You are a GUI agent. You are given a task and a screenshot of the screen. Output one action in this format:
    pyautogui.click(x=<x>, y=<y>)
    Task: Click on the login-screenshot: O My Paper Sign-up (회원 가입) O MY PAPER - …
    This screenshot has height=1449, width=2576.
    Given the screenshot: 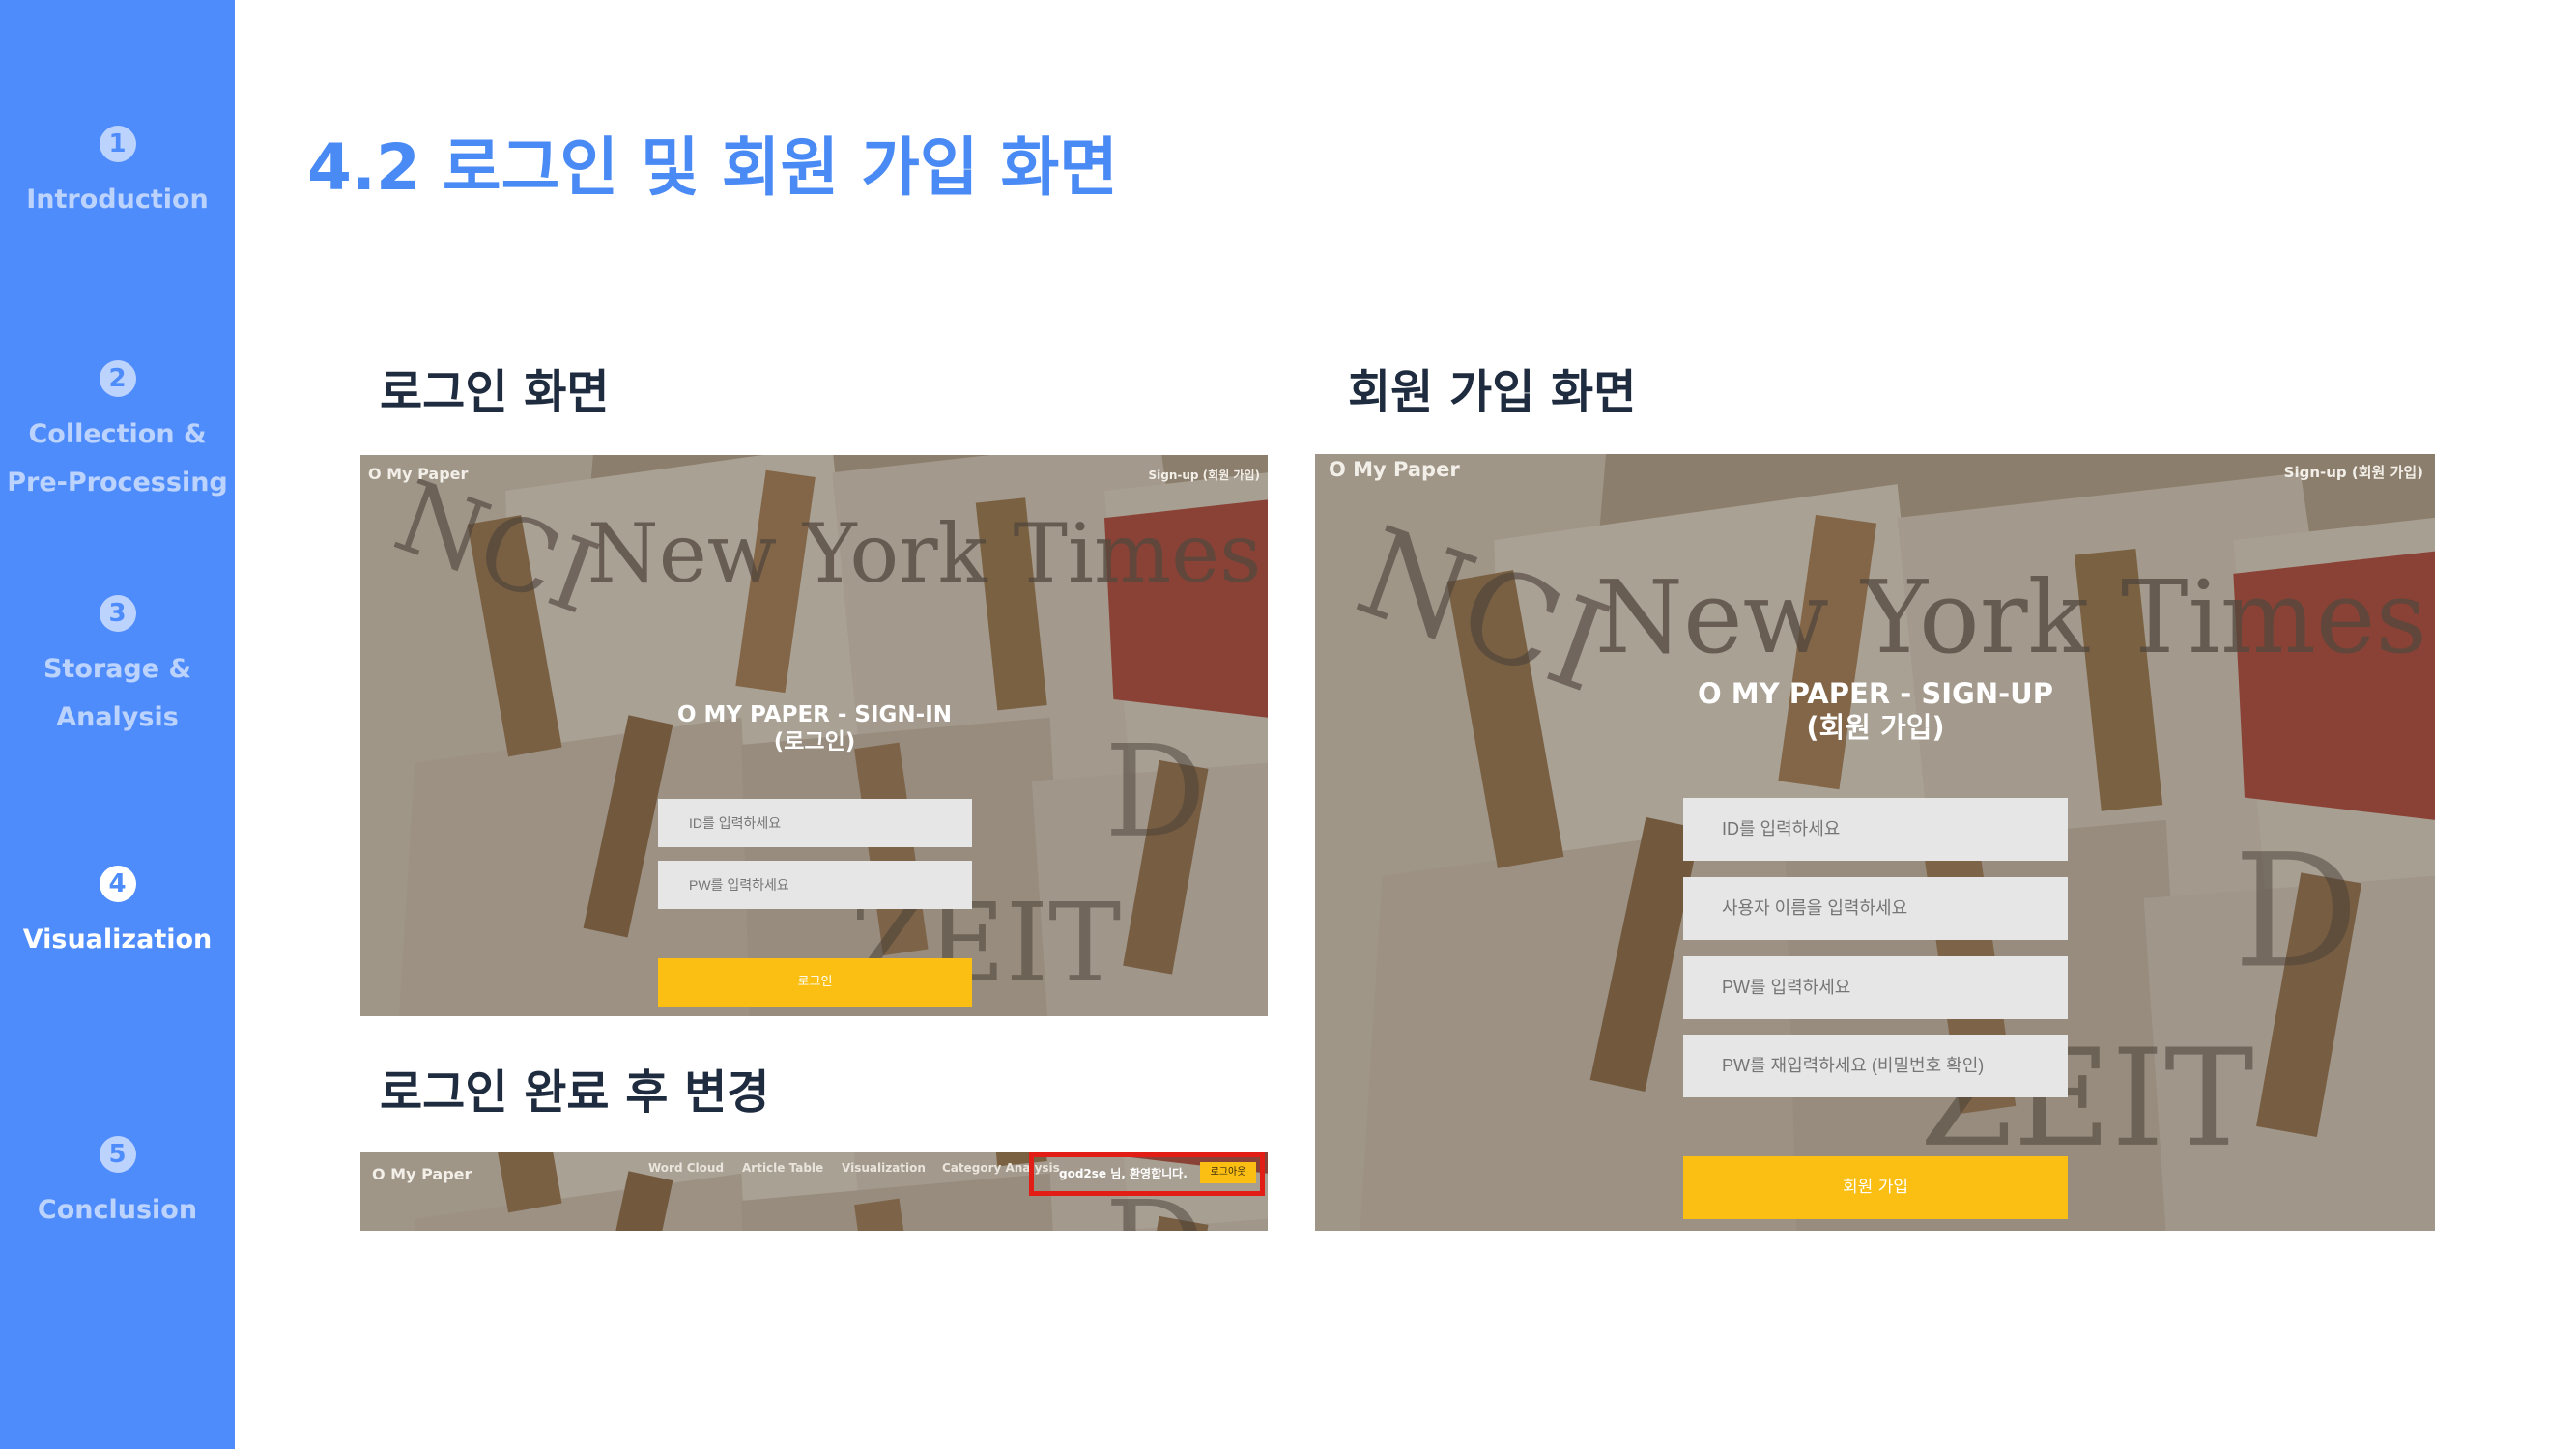 What is the action you would take?
    pyautogui.click(x=814, y=735)
    